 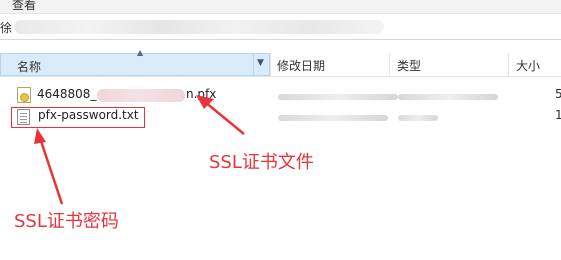 What do you see at coordinates (66, 221) in the screenshot?
I see `annotation-cert-password: SSL证书密码` at bounding box center [66, 221].